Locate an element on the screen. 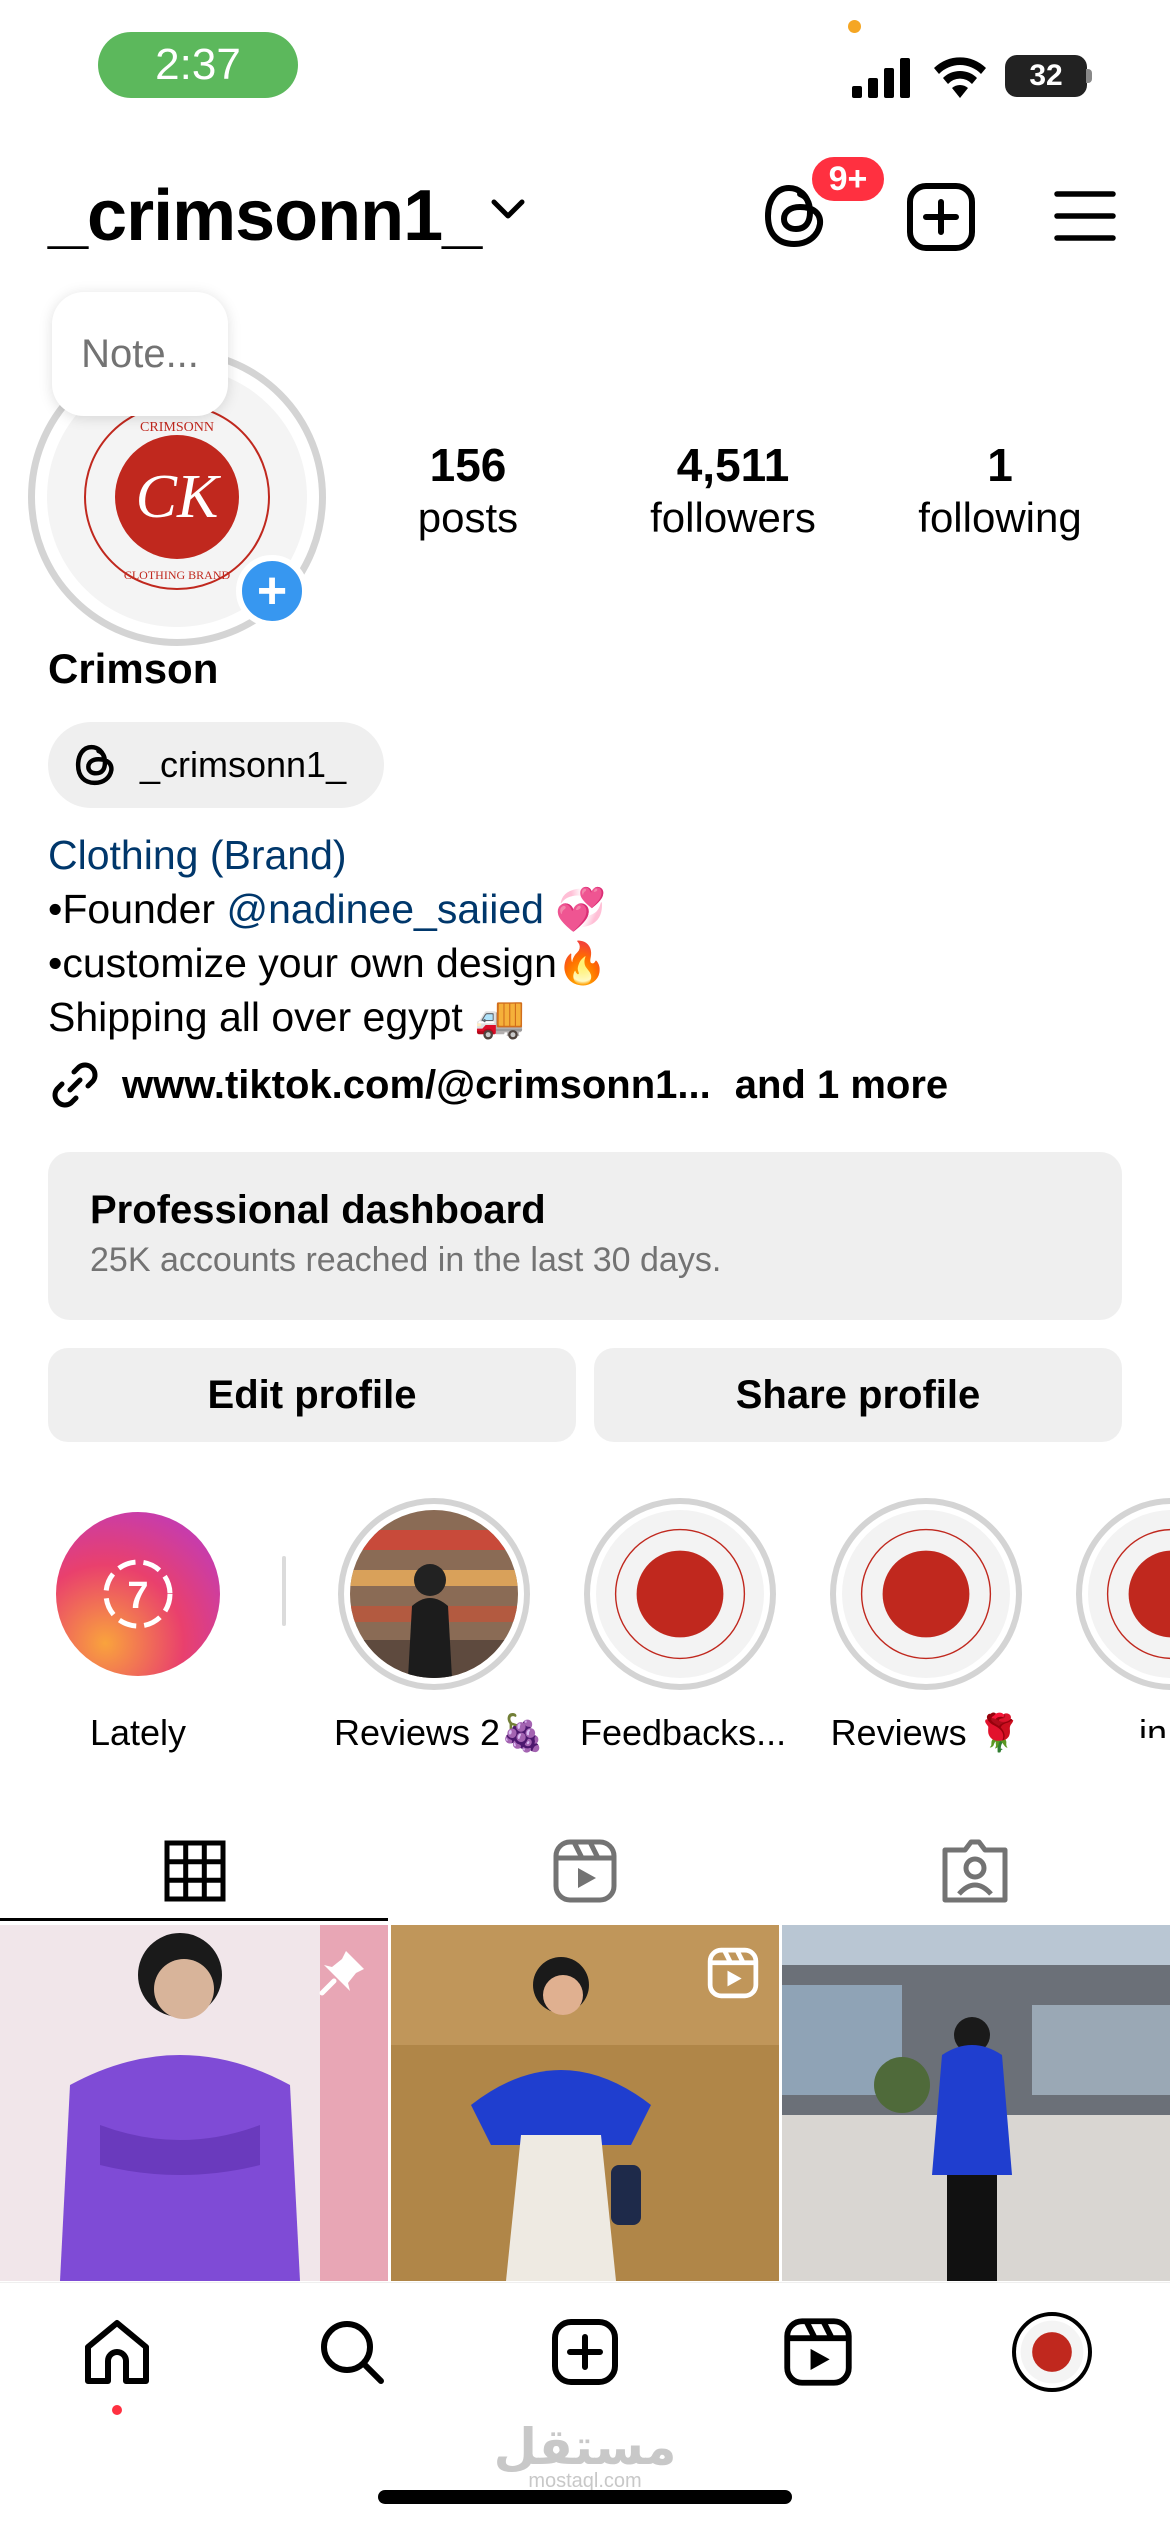  logo-text-bottom: CLOTHING BRAND is located at coordinates (177, 575).